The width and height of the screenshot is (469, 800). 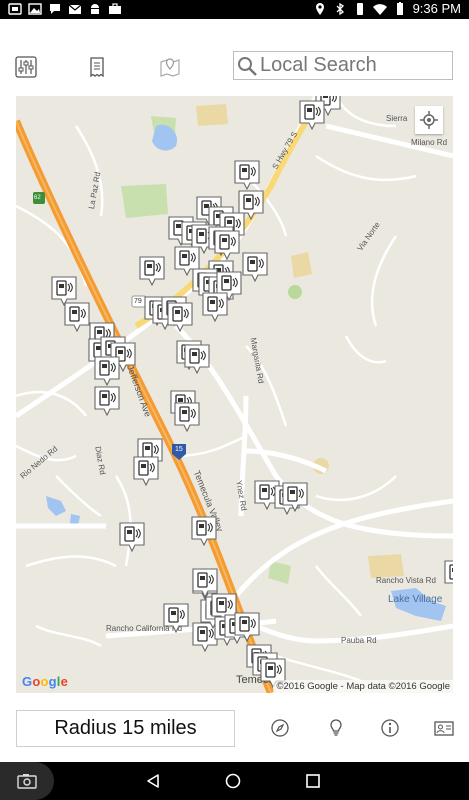 I want to click on back-triangle-icon, so click(x=153, y=781).